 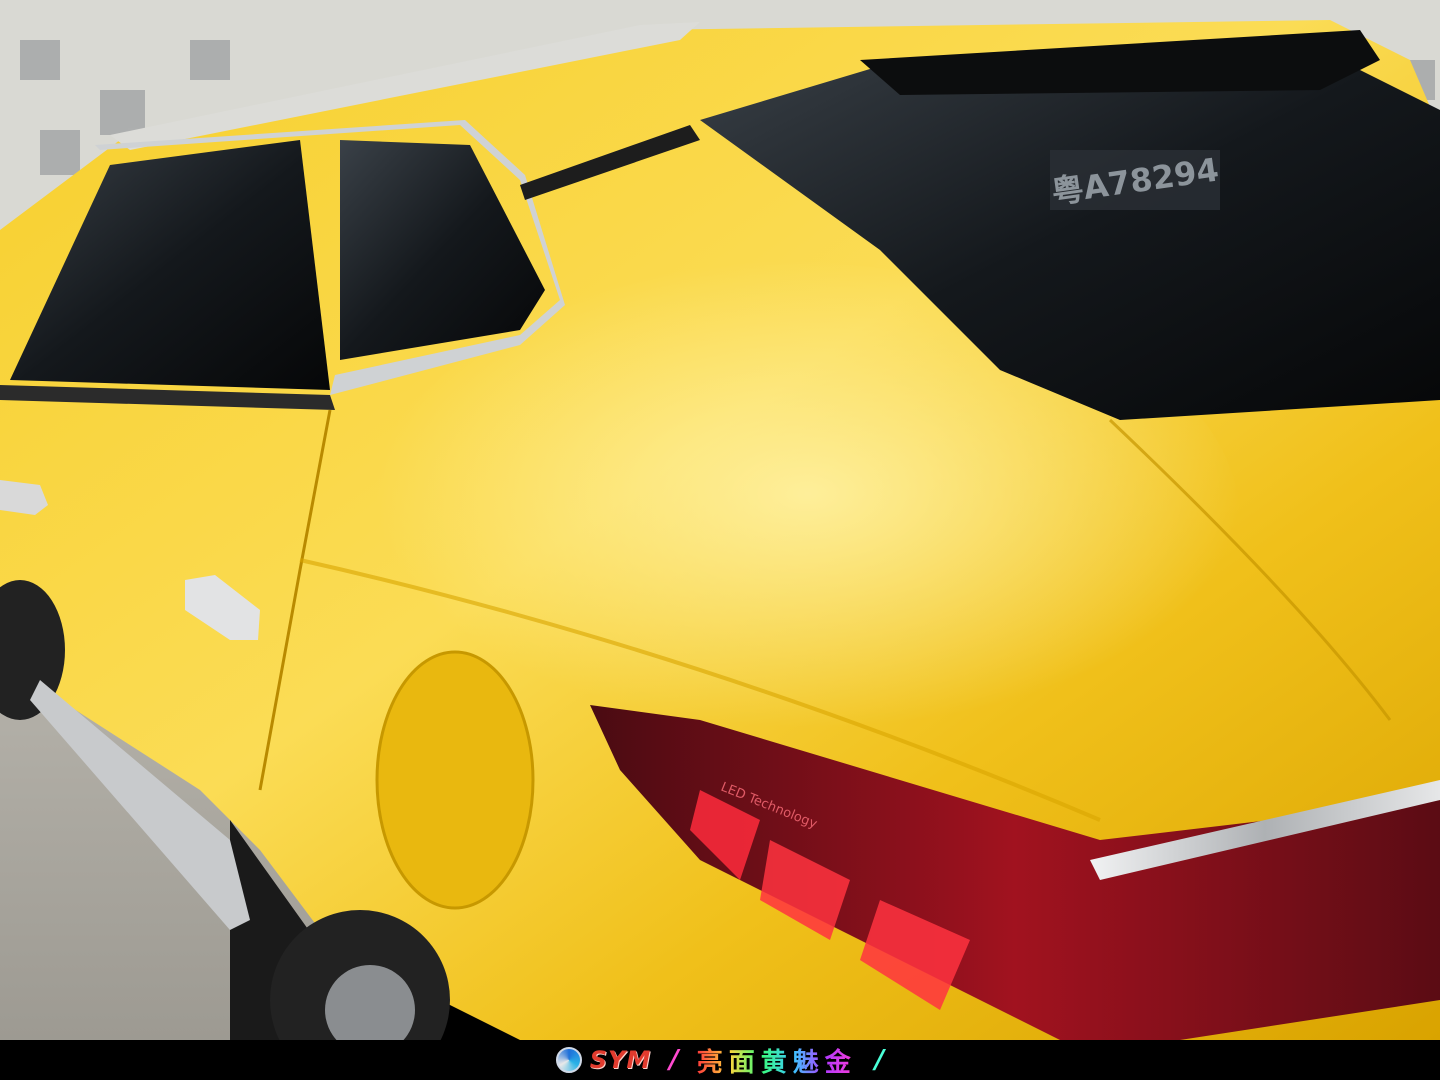 I want to click on caption-bar: SYM / 亮面黄魅金 /, so click(x=720, y=1060).